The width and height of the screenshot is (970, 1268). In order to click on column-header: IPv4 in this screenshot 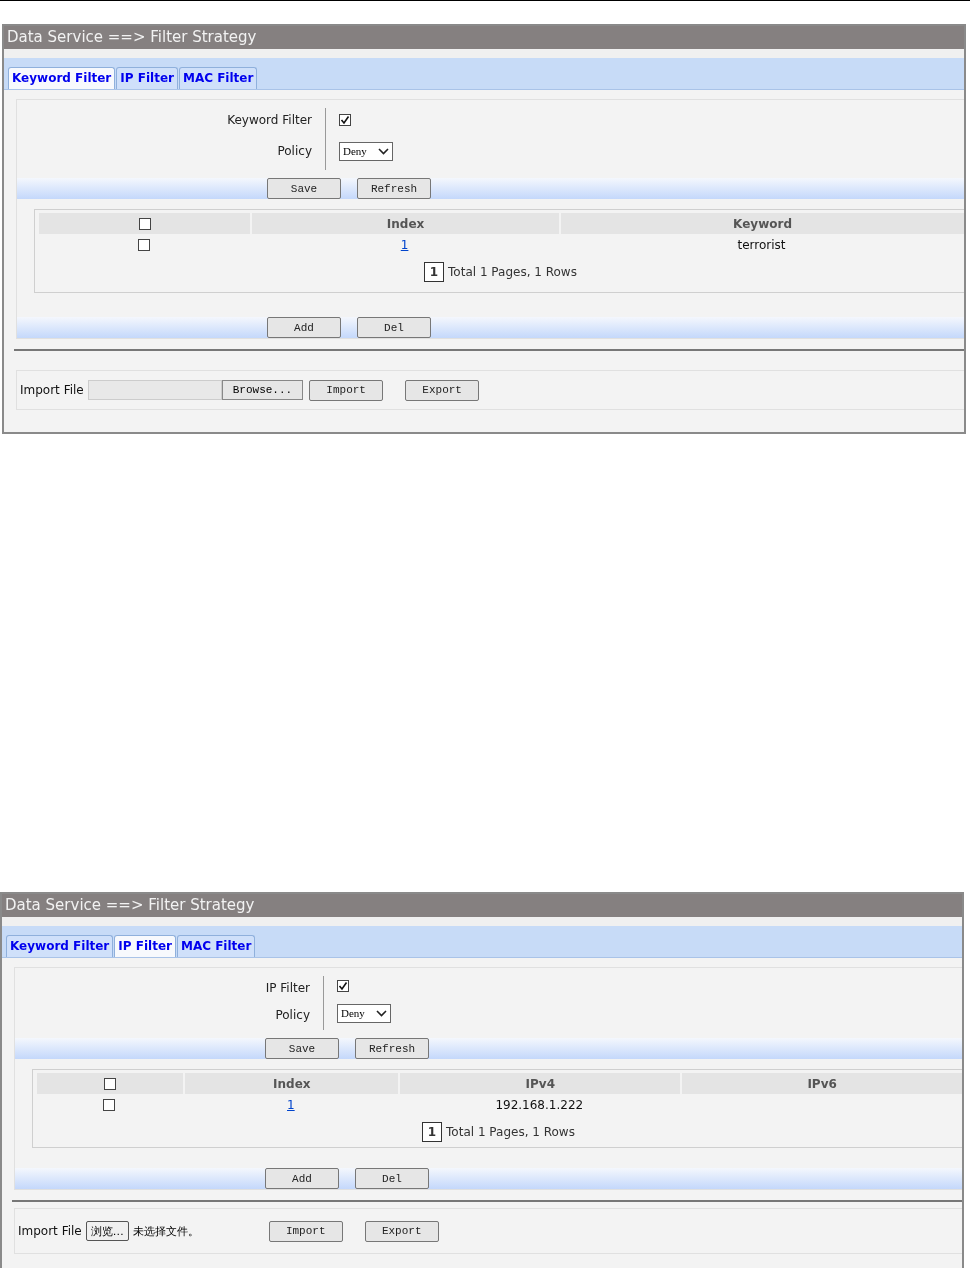, I will do `click(539, 1083)`.